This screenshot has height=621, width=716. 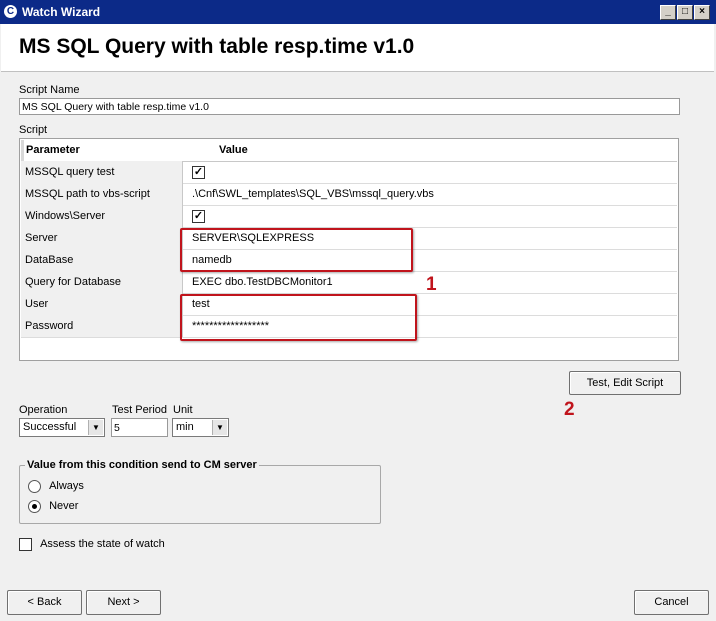 I want to click on column-header-value: Value, so click(x=233, y=150).